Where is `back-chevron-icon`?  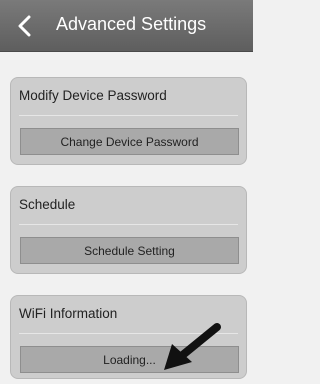 back-chevron-icon is located at coordinates (24, 26).